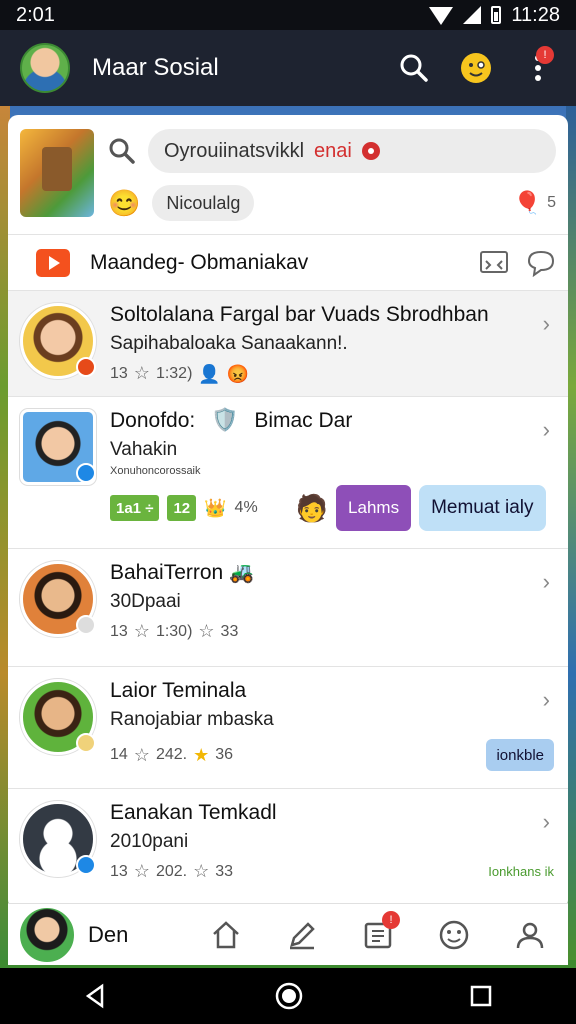 Image resolution: width=576 pixels, height=1024 pixels. What do you see at coordinates (203, 203) in the screenshot?
I see `mood-button: Nicoulalg` at bounding box center [203, 203].